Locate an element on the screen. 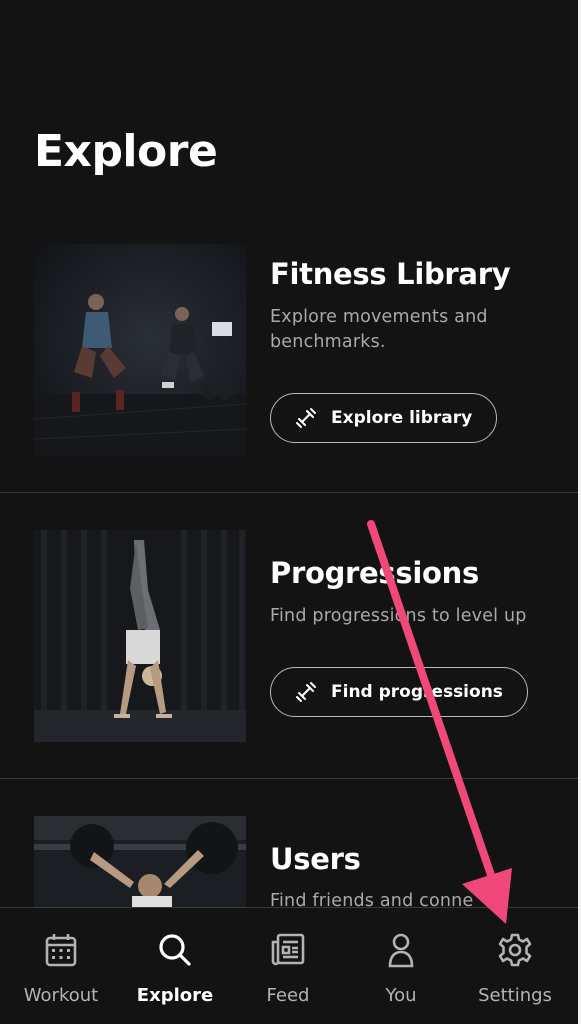 This screenshot has height=1024, width=581. card-title: Fitness Library is located at coordinates (390, 274).